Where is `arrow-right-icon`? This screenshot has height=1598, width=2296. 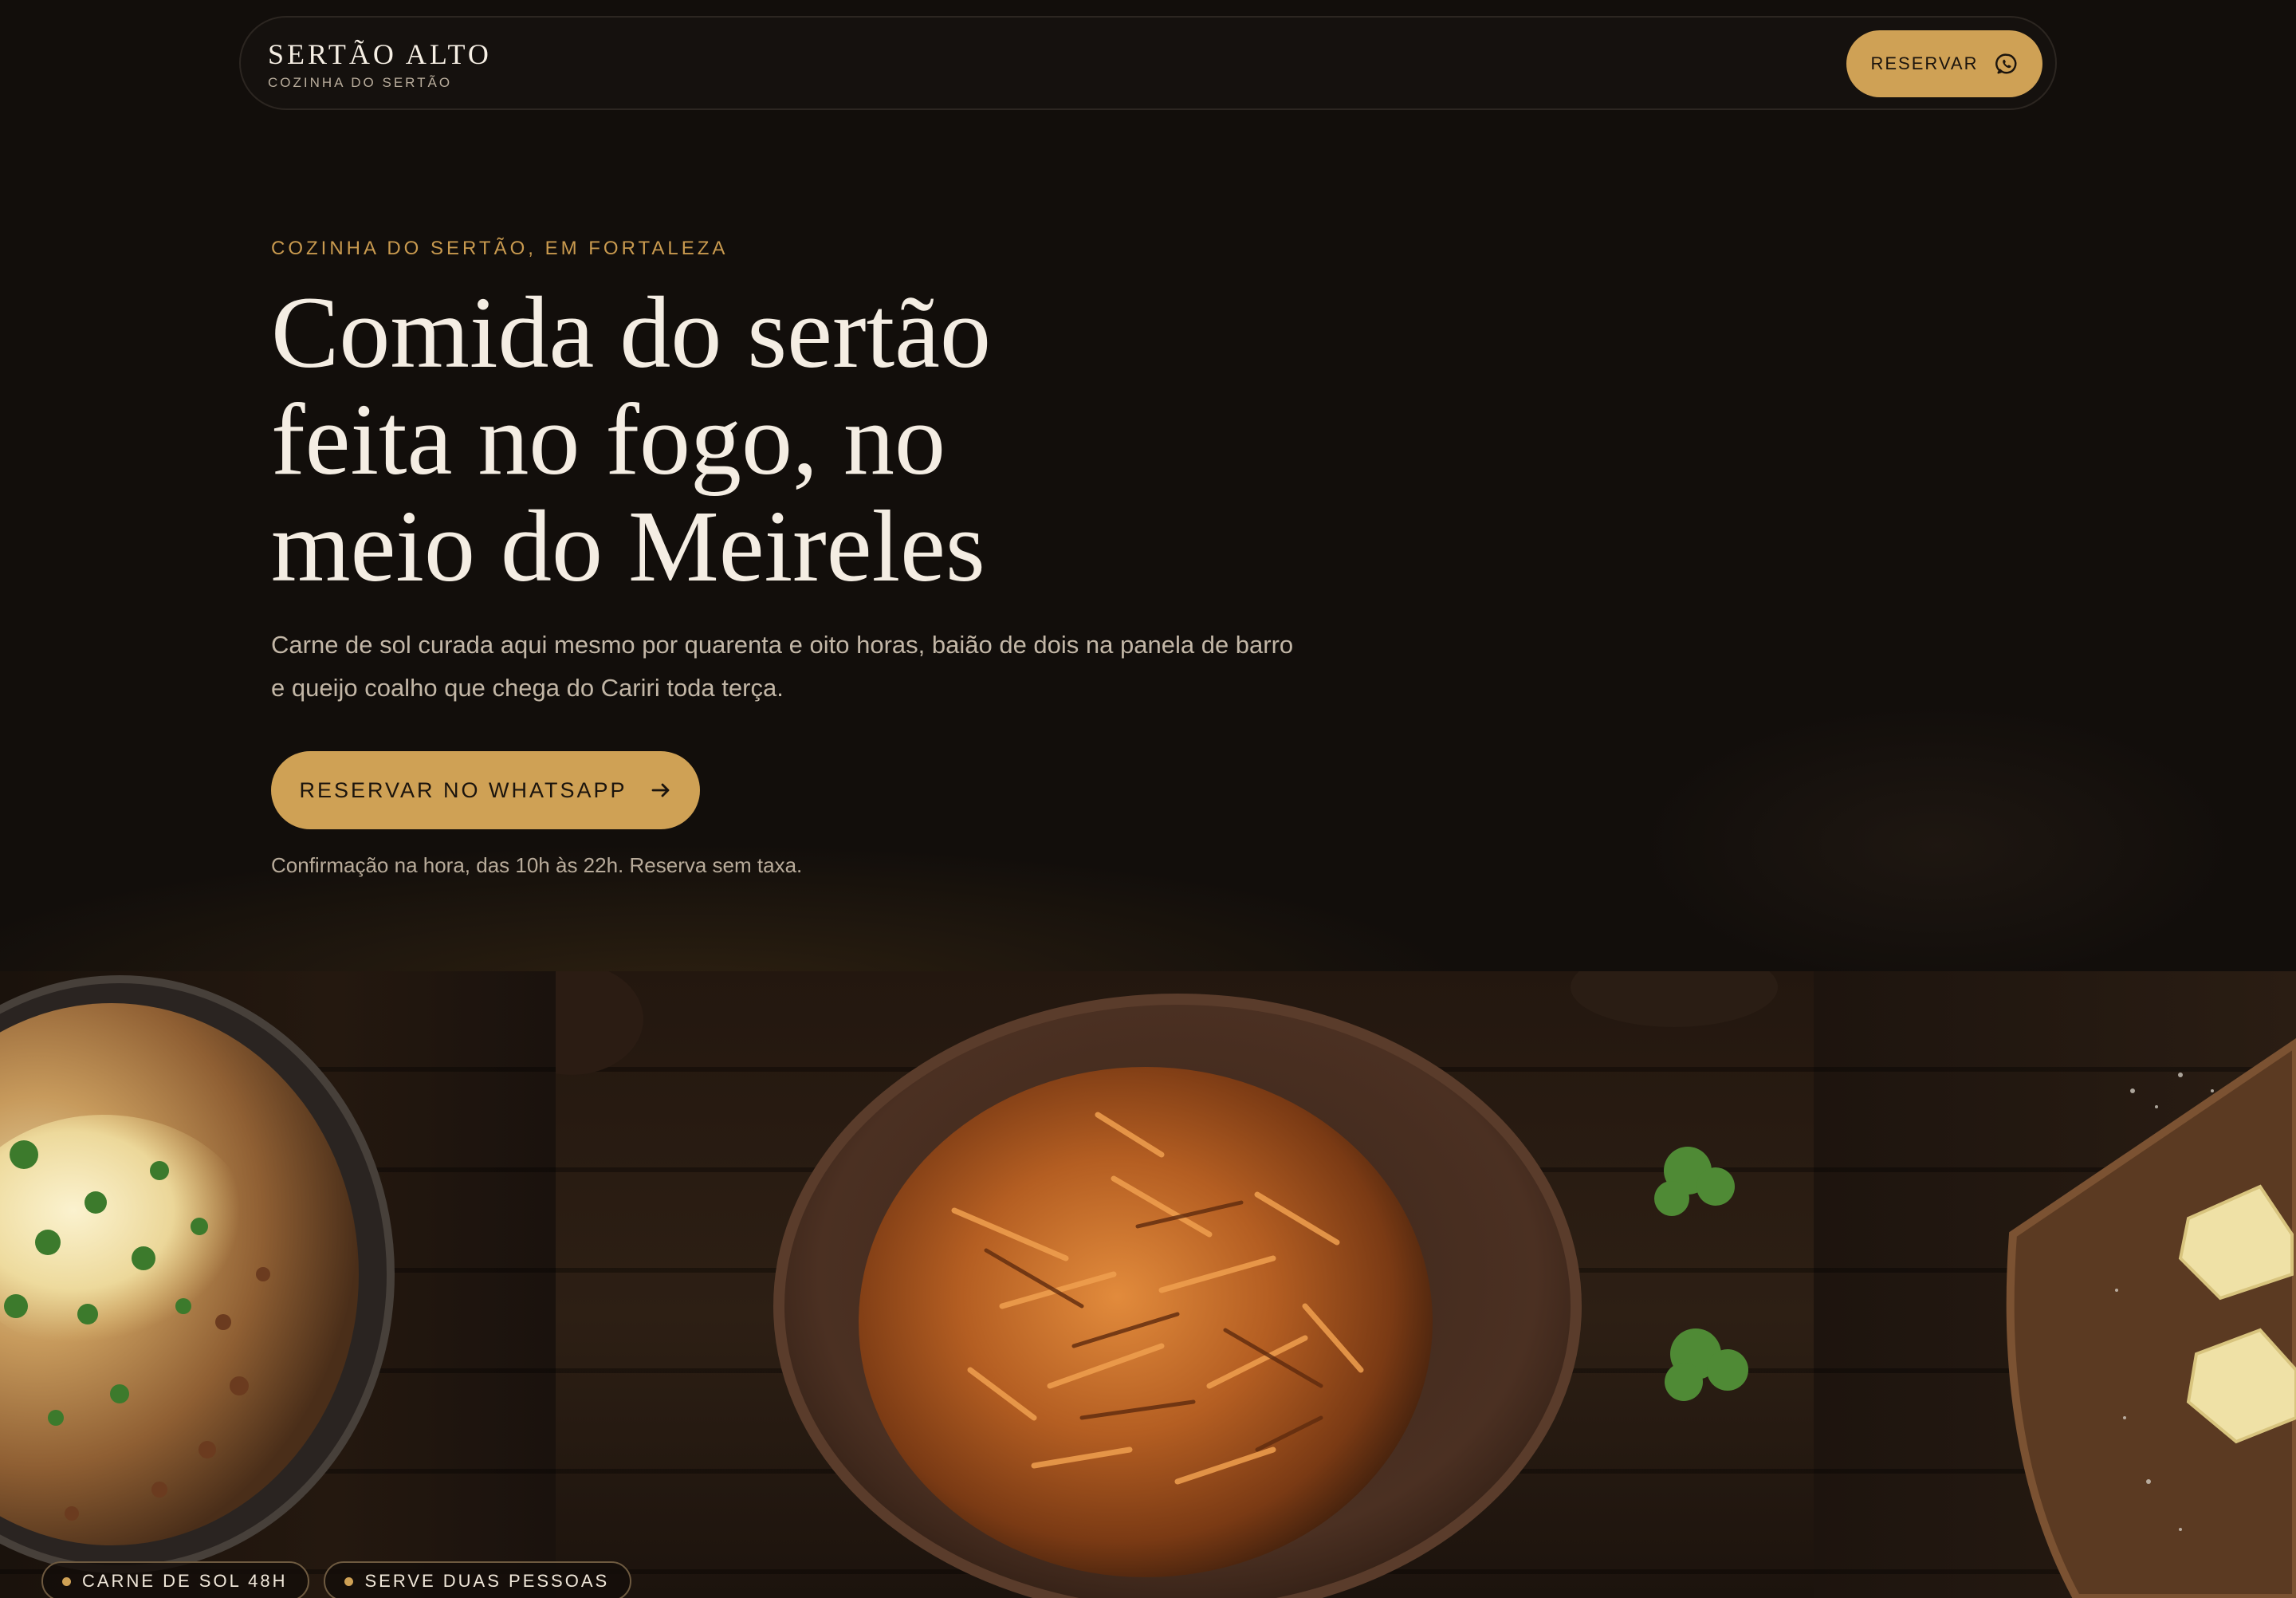
arrow-right-icon is located at coordinates (660, 790).